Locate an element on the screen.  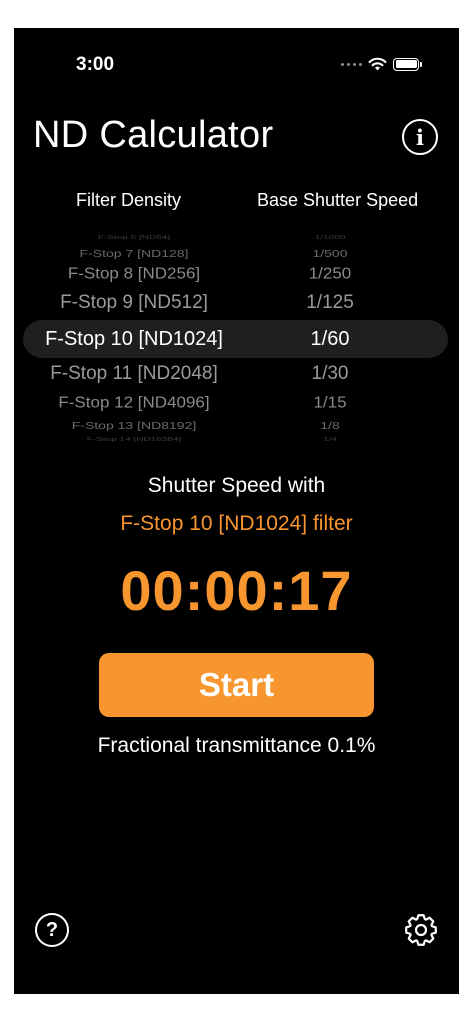
picker-row: F-Stop 12 [ND4096] 1/15 is located at coordinates (236, 403).